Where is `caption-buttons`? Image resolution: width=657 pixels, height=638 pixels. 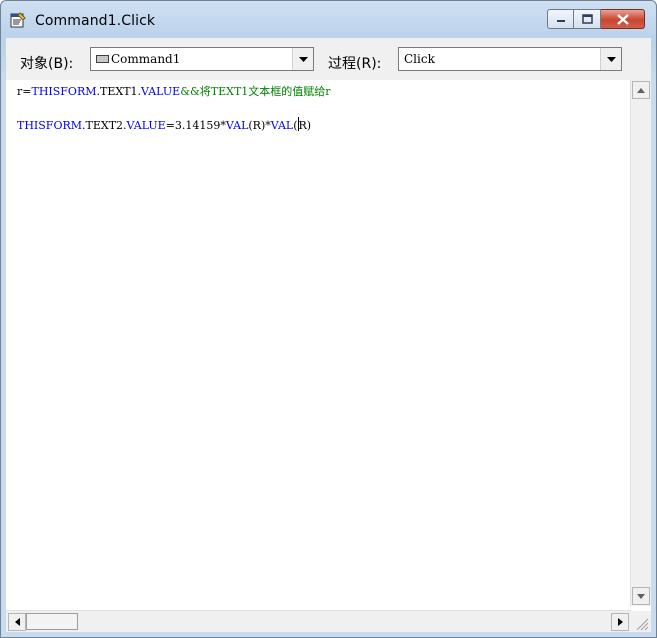
caption-buttons is located at coordinates (596, 20).